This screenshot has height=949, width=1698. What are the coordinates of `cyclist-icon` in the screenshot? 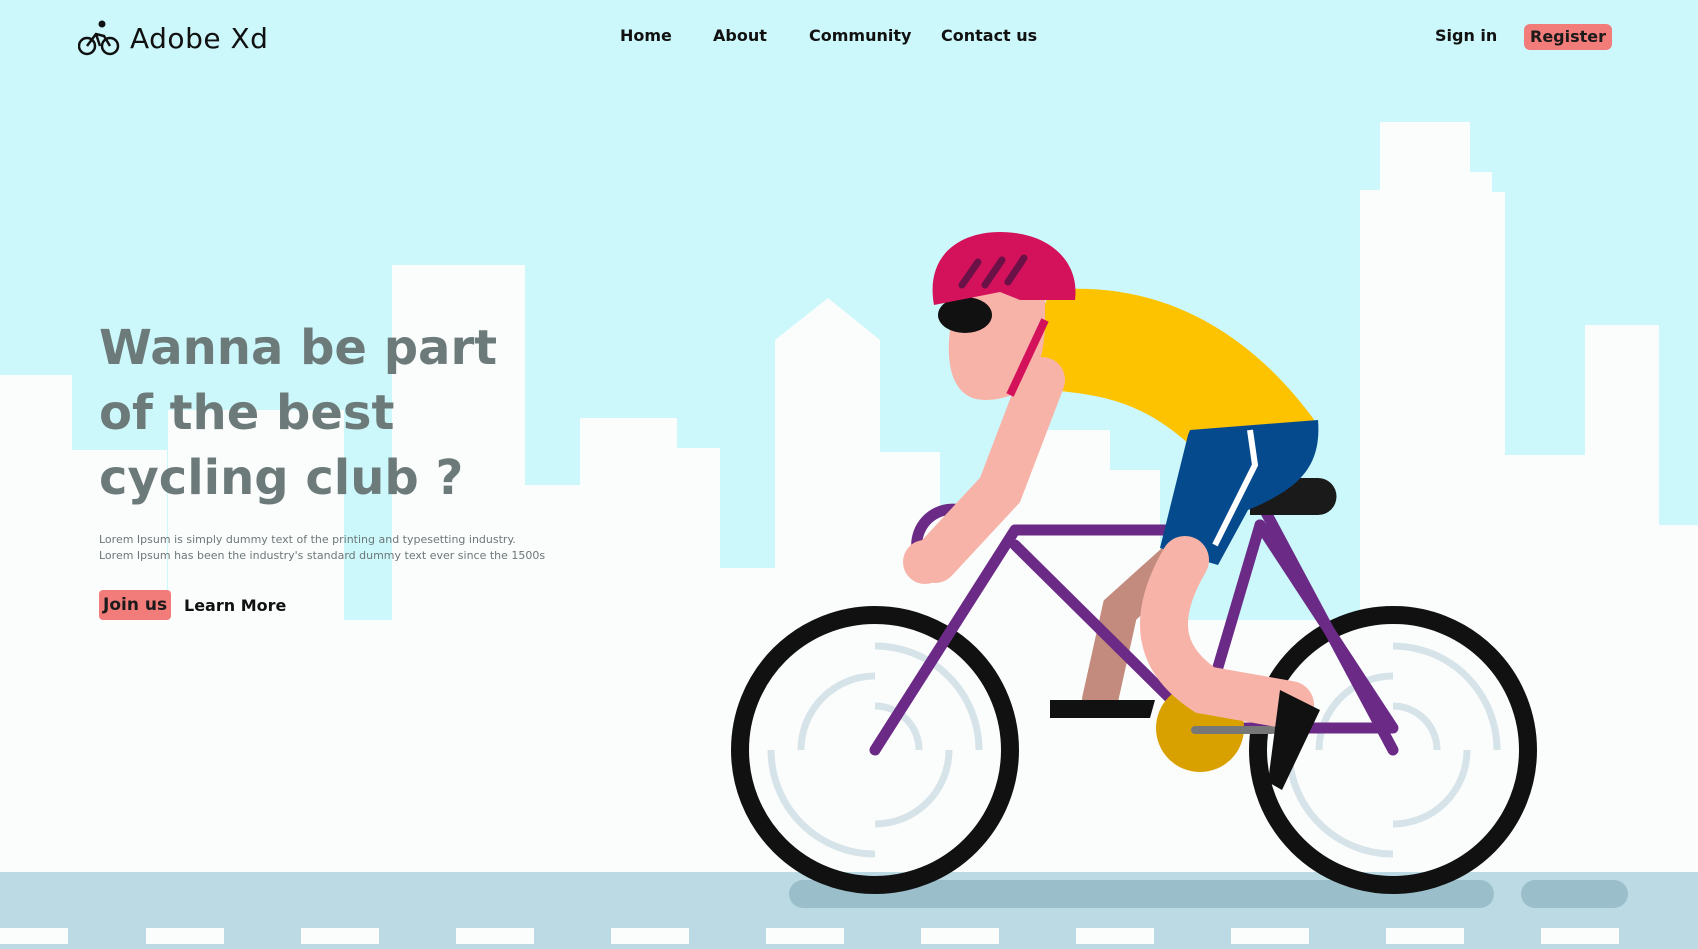 It's located at (99, 38).